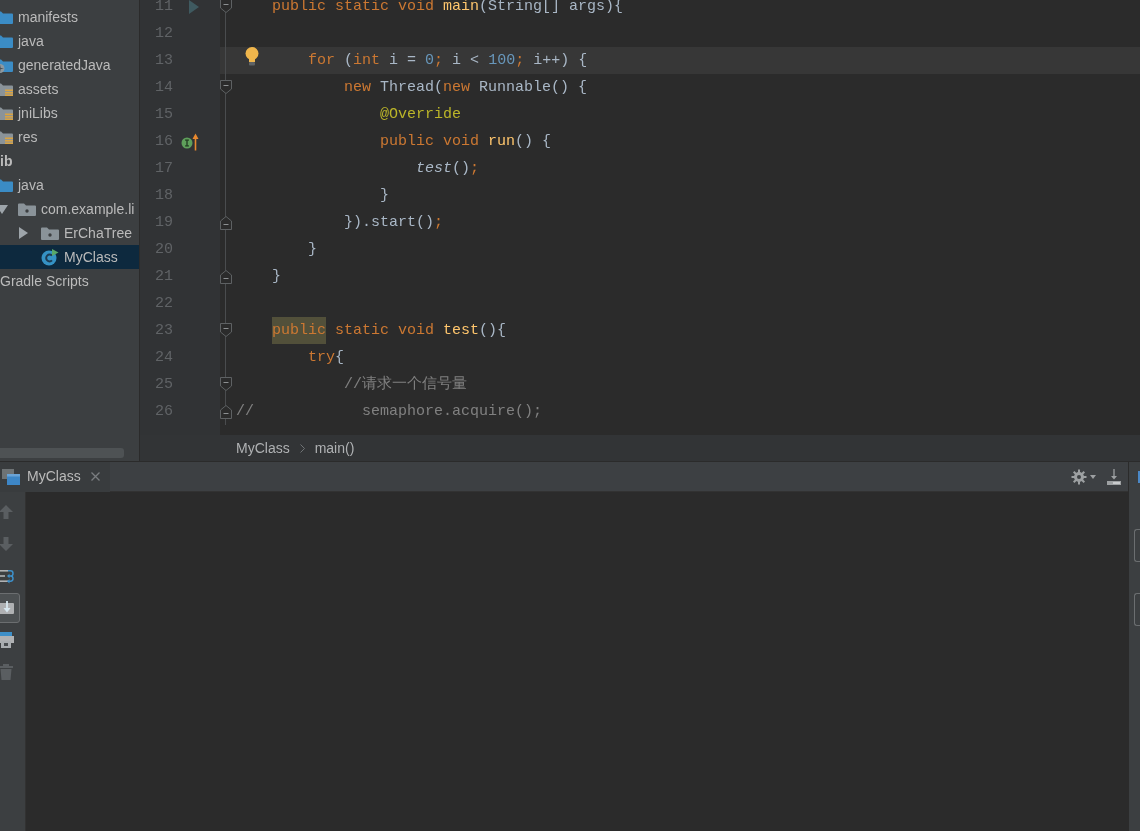 This screenshot has width=1140, height=831. Describe the element at coordinates (406, 384) in the screenshot. I see `code-line: //请求一个信号量` at that location.